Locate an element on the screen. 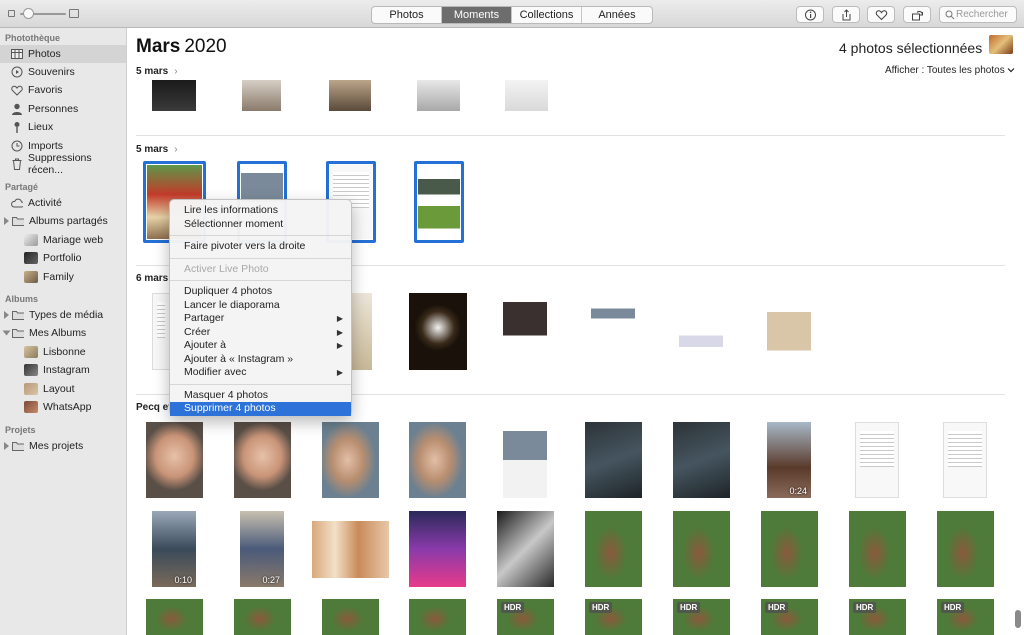 The width and height of the screenshot is (1024, 635). tab-moments: Moments is located at coordinates (477, 15).